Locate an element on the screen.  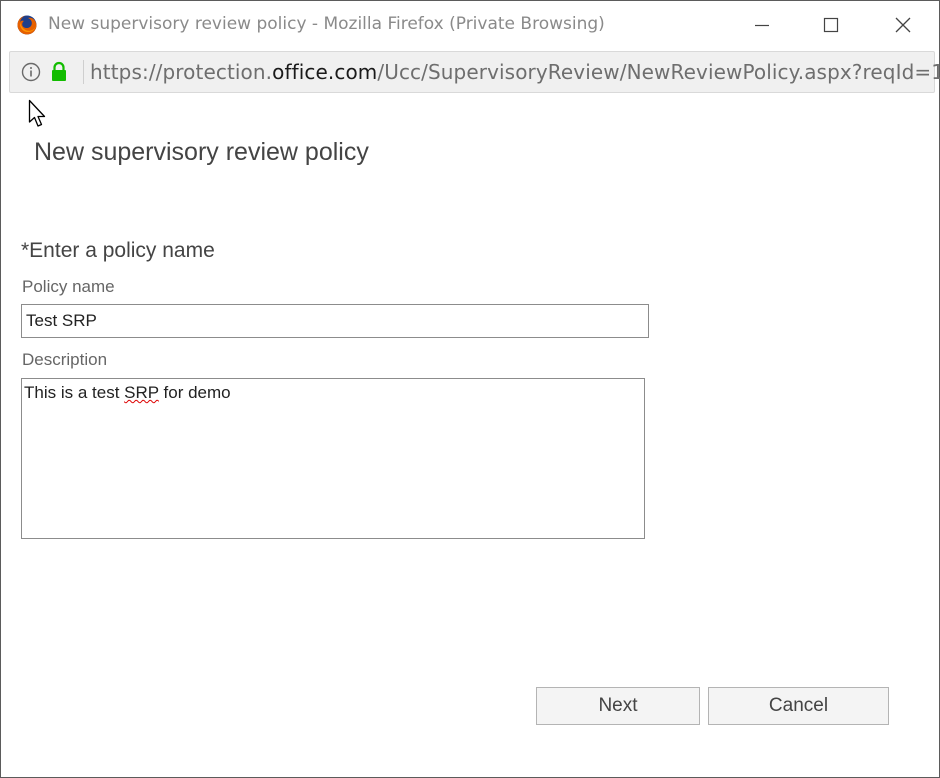
description-text-after: for demo is located at coordinates (194, 392).